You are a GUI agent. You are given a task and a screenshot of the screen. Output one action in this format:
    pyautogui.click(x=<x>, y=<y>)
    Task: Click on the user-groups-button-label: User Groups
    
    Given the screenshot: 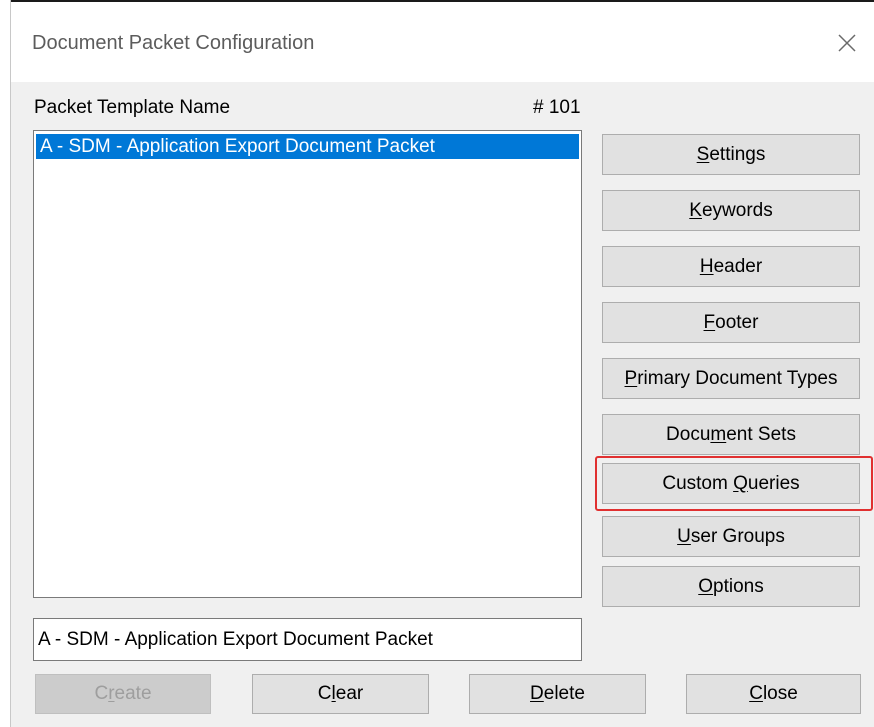 What is the action you would take?
    pyautogui.click(x=731, y=536)
    